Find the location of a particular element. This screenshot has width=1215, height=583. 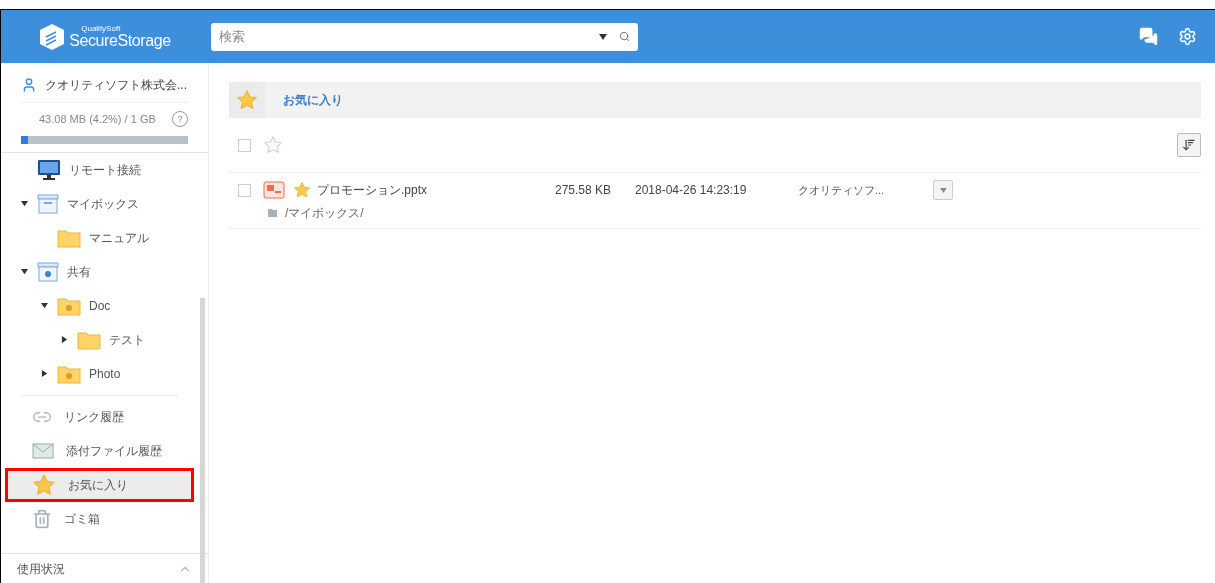

page-title: お気に入り is located at coordinates (313, 100).